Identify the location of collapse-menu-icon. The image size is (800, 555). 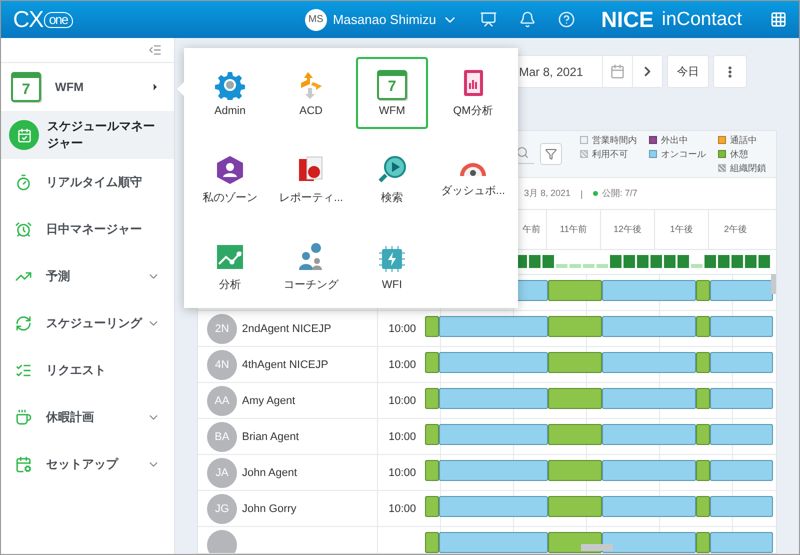
(155, 50).